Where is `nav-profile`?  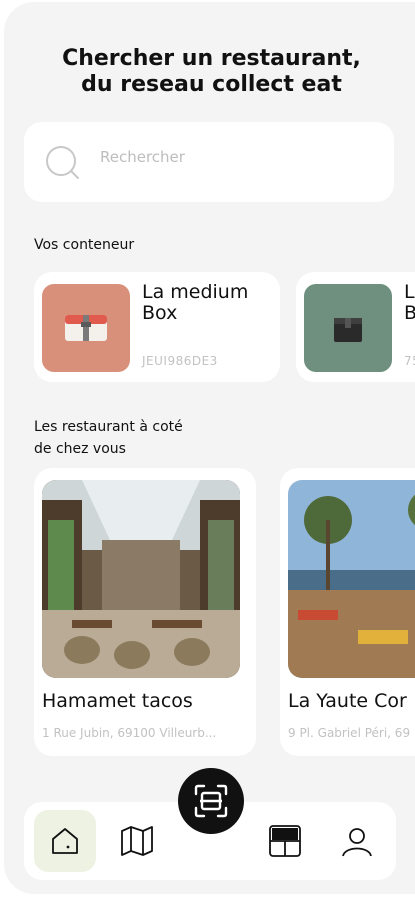 nav-profile is located at coordinates (357, 841).